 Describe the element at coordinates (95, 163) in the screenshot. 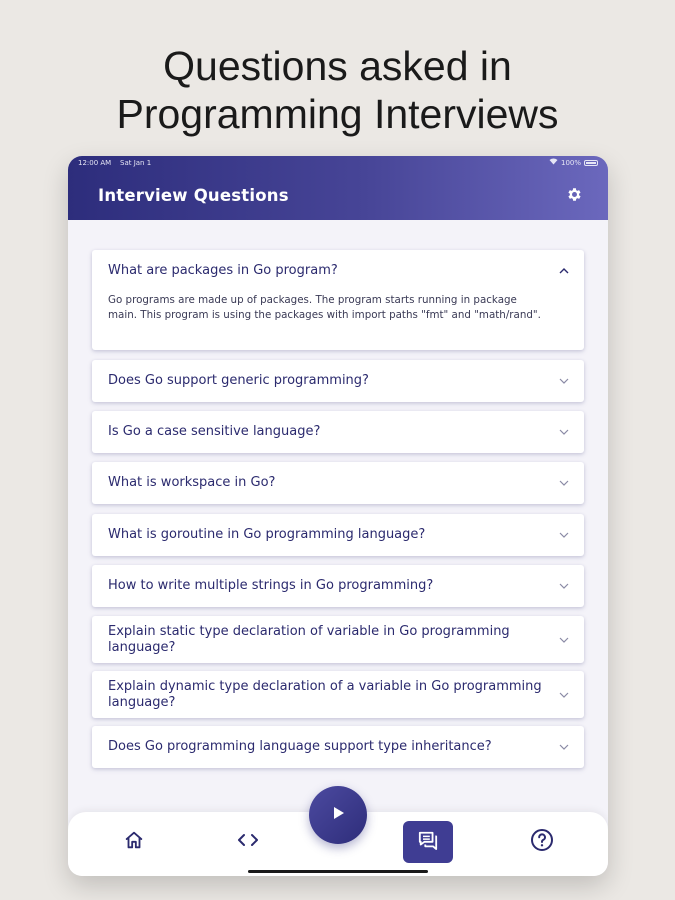

I see `status-time: 12:00 AM` at that location.